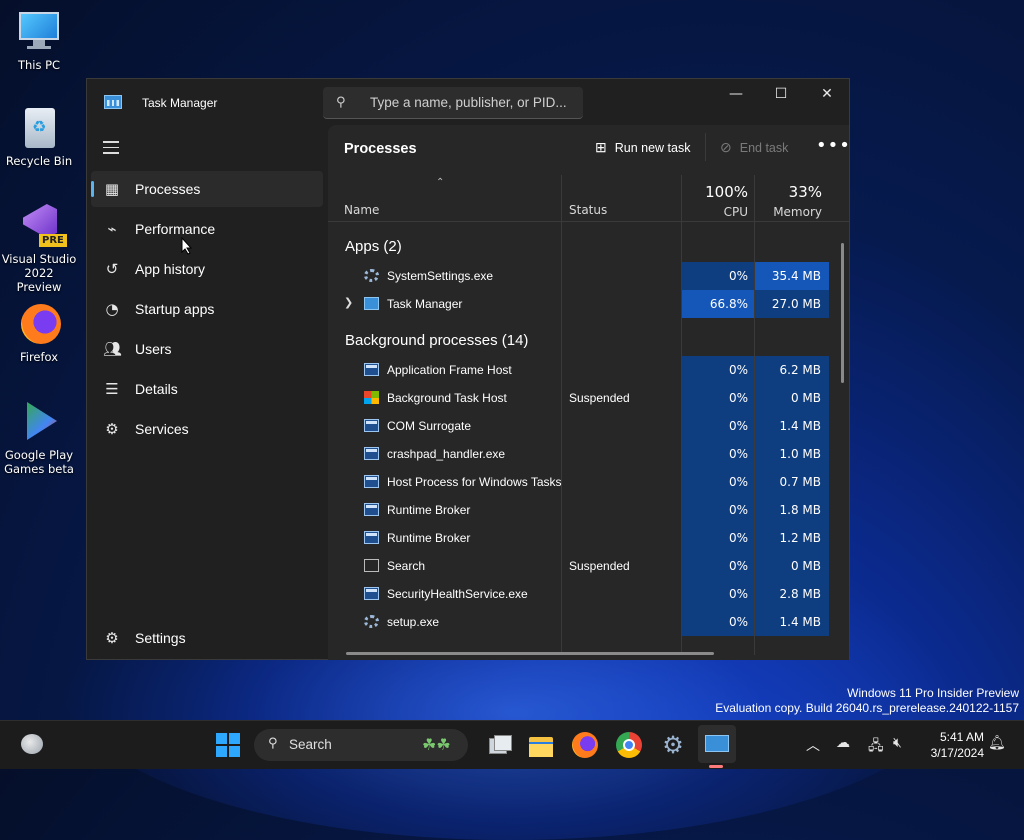 The image size is (1024, 840). What do you see at coordinates (805, 192) in the screenshot?
I see `memory-total: 33%` at bounding box center [805, 192].